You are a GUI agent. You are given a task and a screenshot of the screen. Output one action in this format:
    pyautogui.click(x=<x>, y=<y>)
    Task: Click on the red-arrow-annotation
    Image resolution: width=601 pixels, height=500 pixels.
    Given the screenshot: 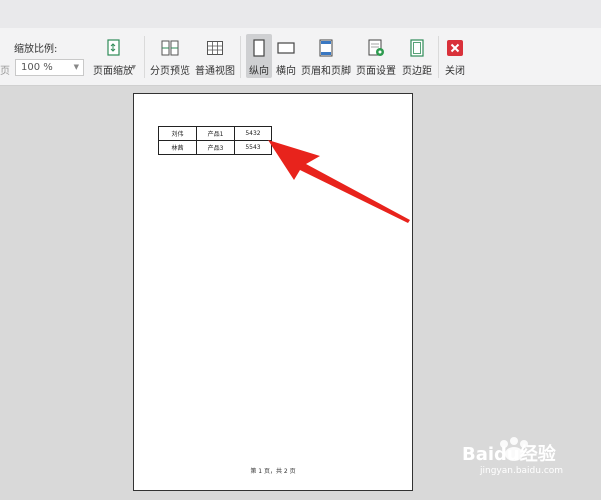 What is the action you would take?
    pyautogui.click(x=339, y=181)
    